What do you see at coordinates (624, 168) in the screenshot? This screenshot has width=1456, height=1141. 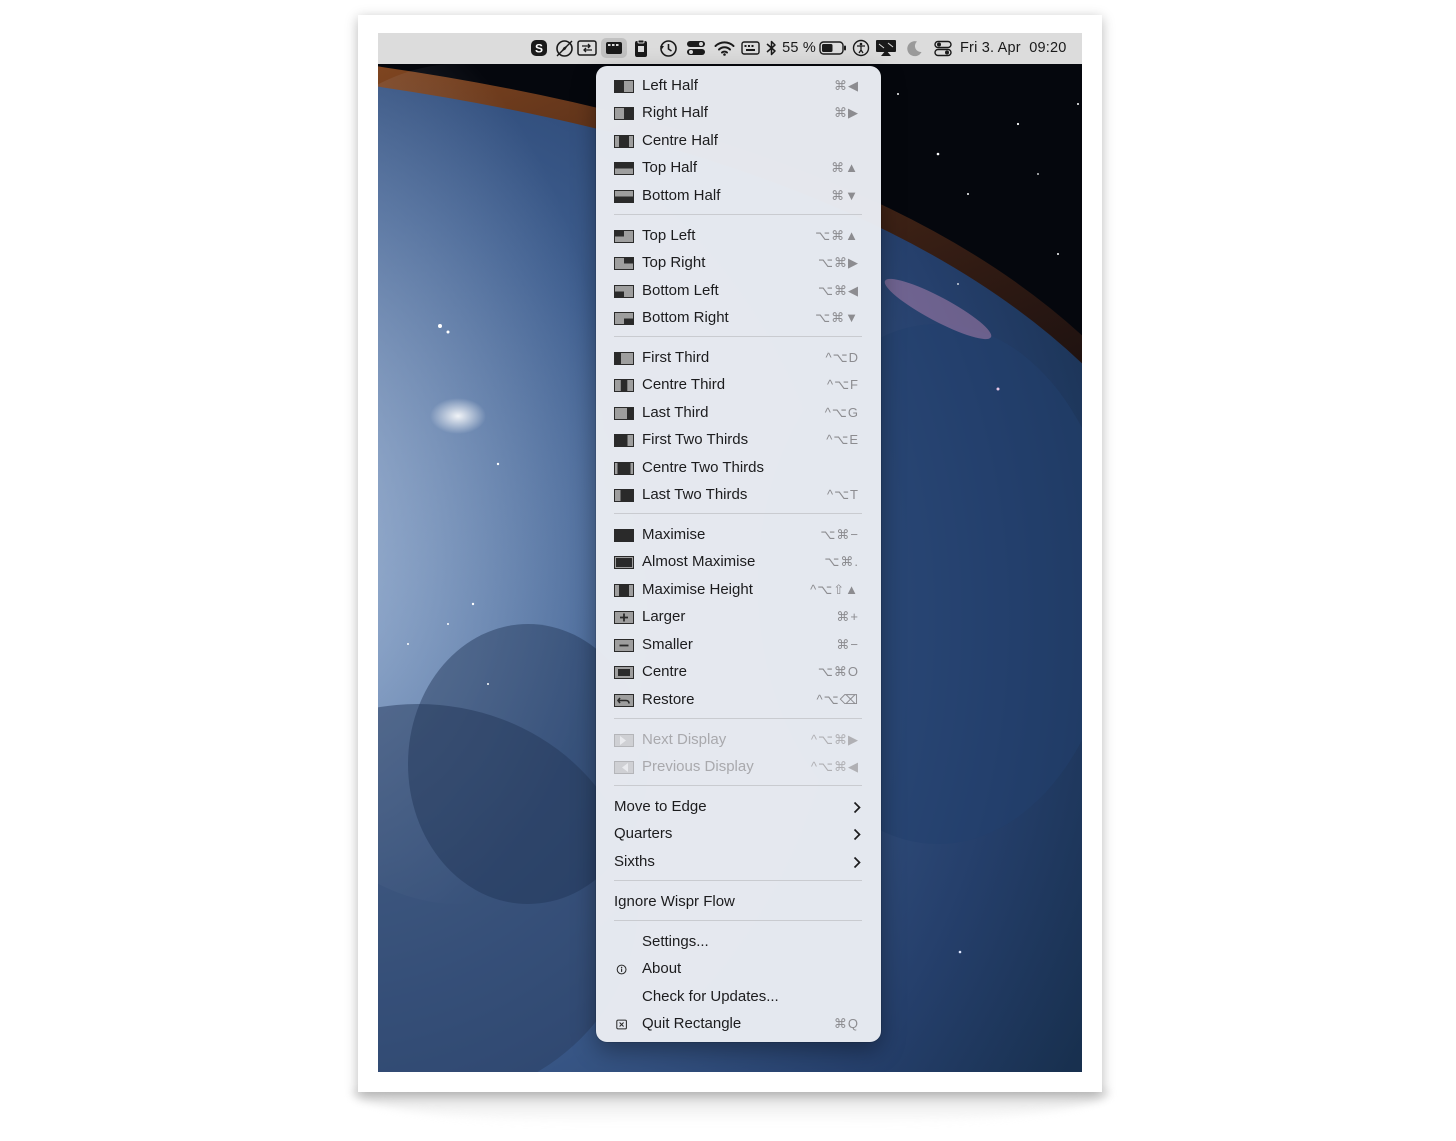 I see `top-half-icon` at bounding box center [624, 168].